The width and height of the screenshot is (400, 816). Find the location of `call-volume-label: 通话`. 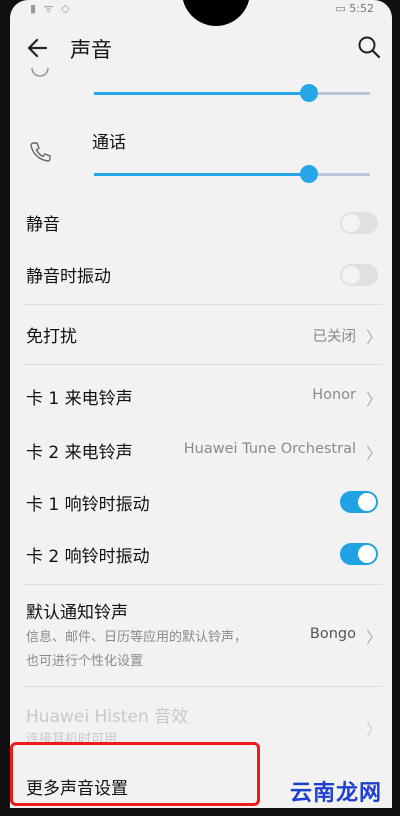

call-volume-label: 通话 is located at coordinates (109, 143).